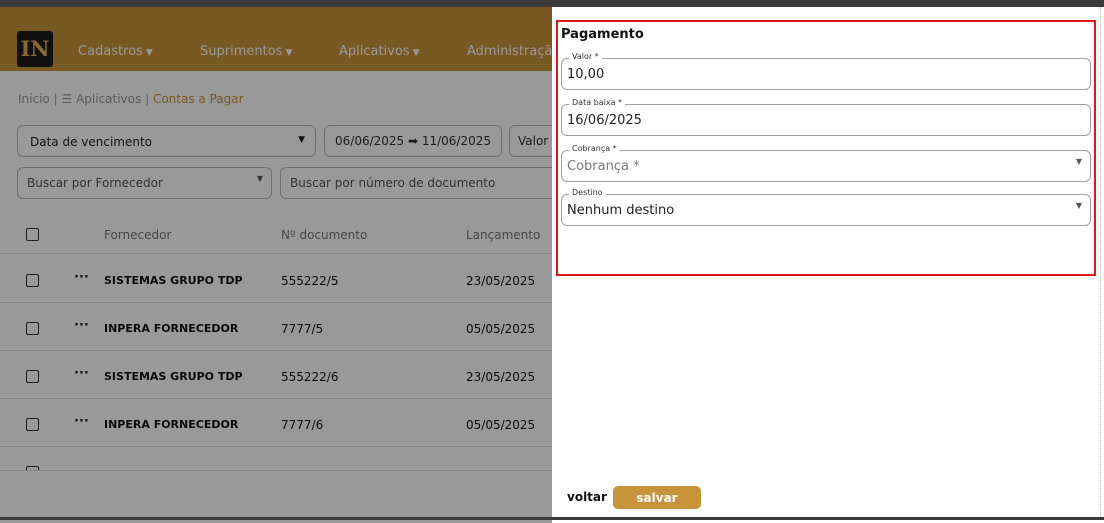 The width and height of the screenshot is (1104, 523). What do you see at coordinates (585, 56) in the screenshot?
I see `valor-label: Valor *` at bounding box center [585, 56].